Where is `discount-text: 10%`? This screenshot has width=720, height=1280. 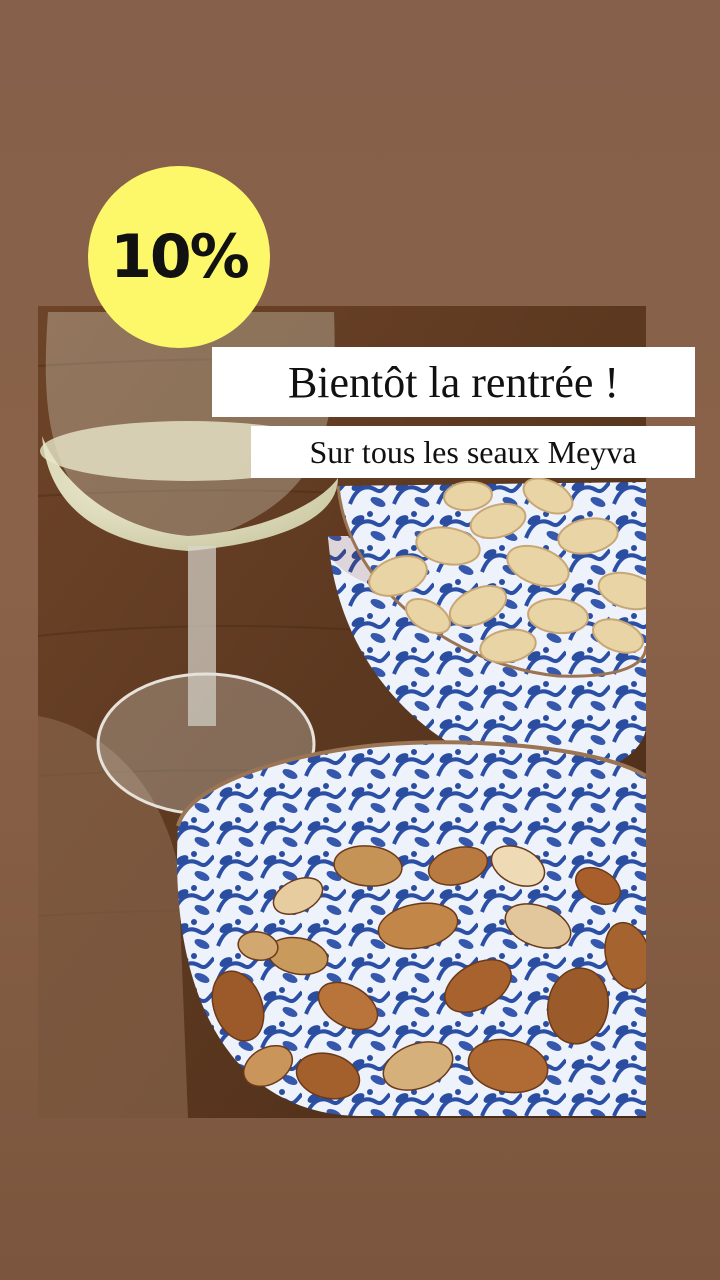 discount-text: 10% is located at coordinates (180, 257).